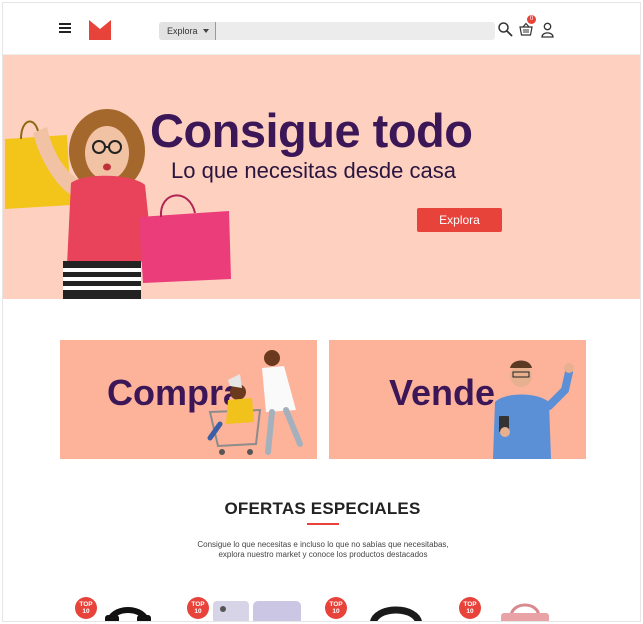 The width and height of the screenshot is (643, 624). I want to click on menu-icon, so click(65, 28).